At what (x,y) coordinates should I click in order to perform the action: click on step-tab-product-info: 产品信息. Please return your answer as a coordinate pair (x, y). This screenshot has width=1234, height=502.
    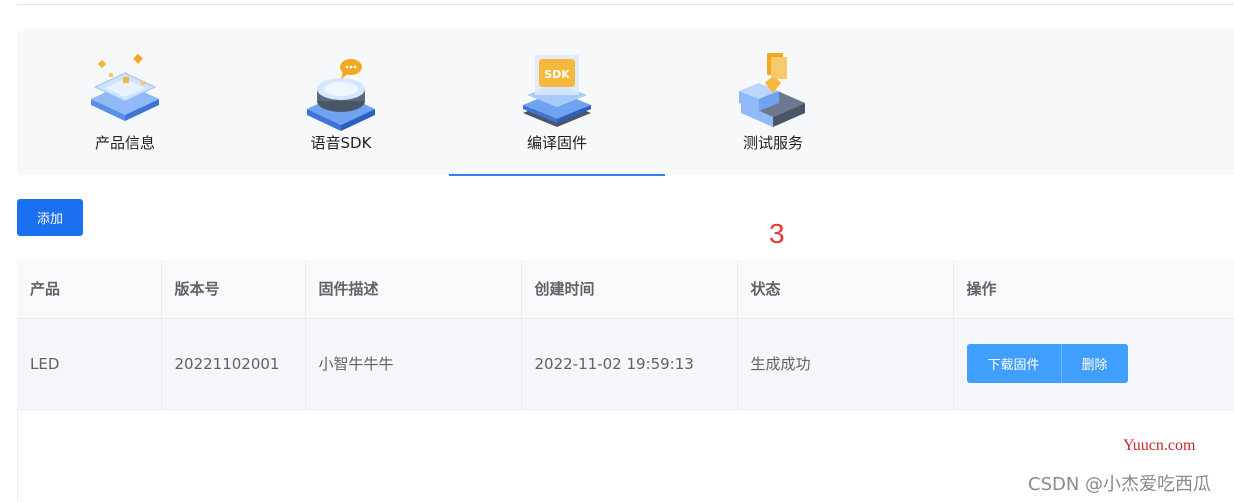
    Looking at the image, I should click on (125, 102).